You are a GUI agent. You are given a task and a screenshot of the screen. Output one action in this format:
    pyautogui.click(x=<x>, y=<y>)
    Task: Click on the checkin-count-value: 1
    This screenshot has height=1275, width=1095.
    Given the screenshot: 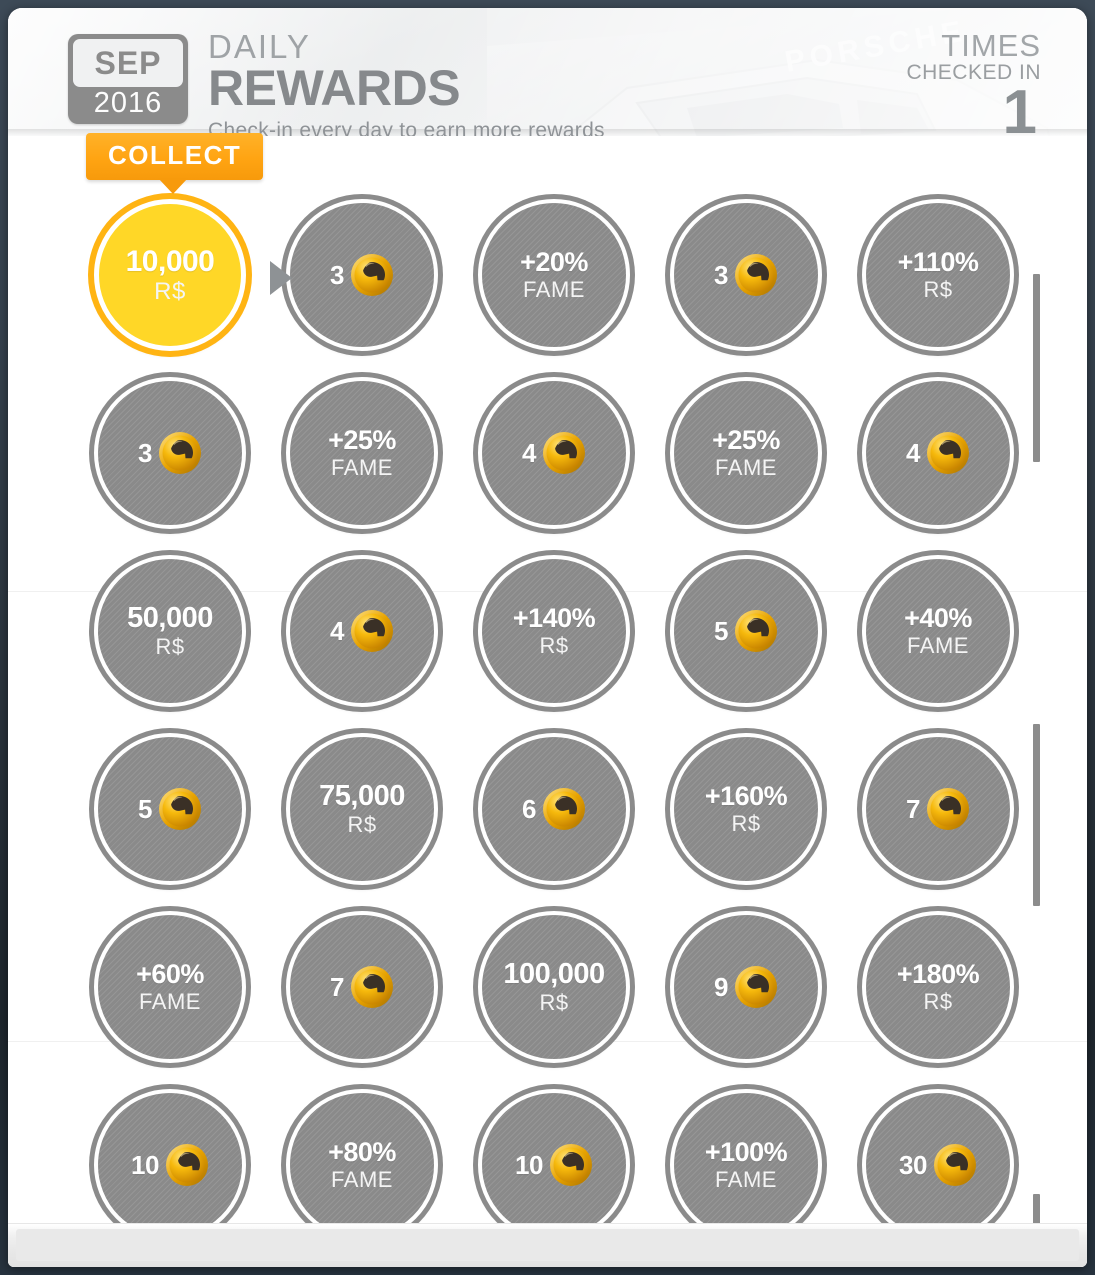 What is the action you would take?
    pyautogui.click(x=1019, y=107)
    